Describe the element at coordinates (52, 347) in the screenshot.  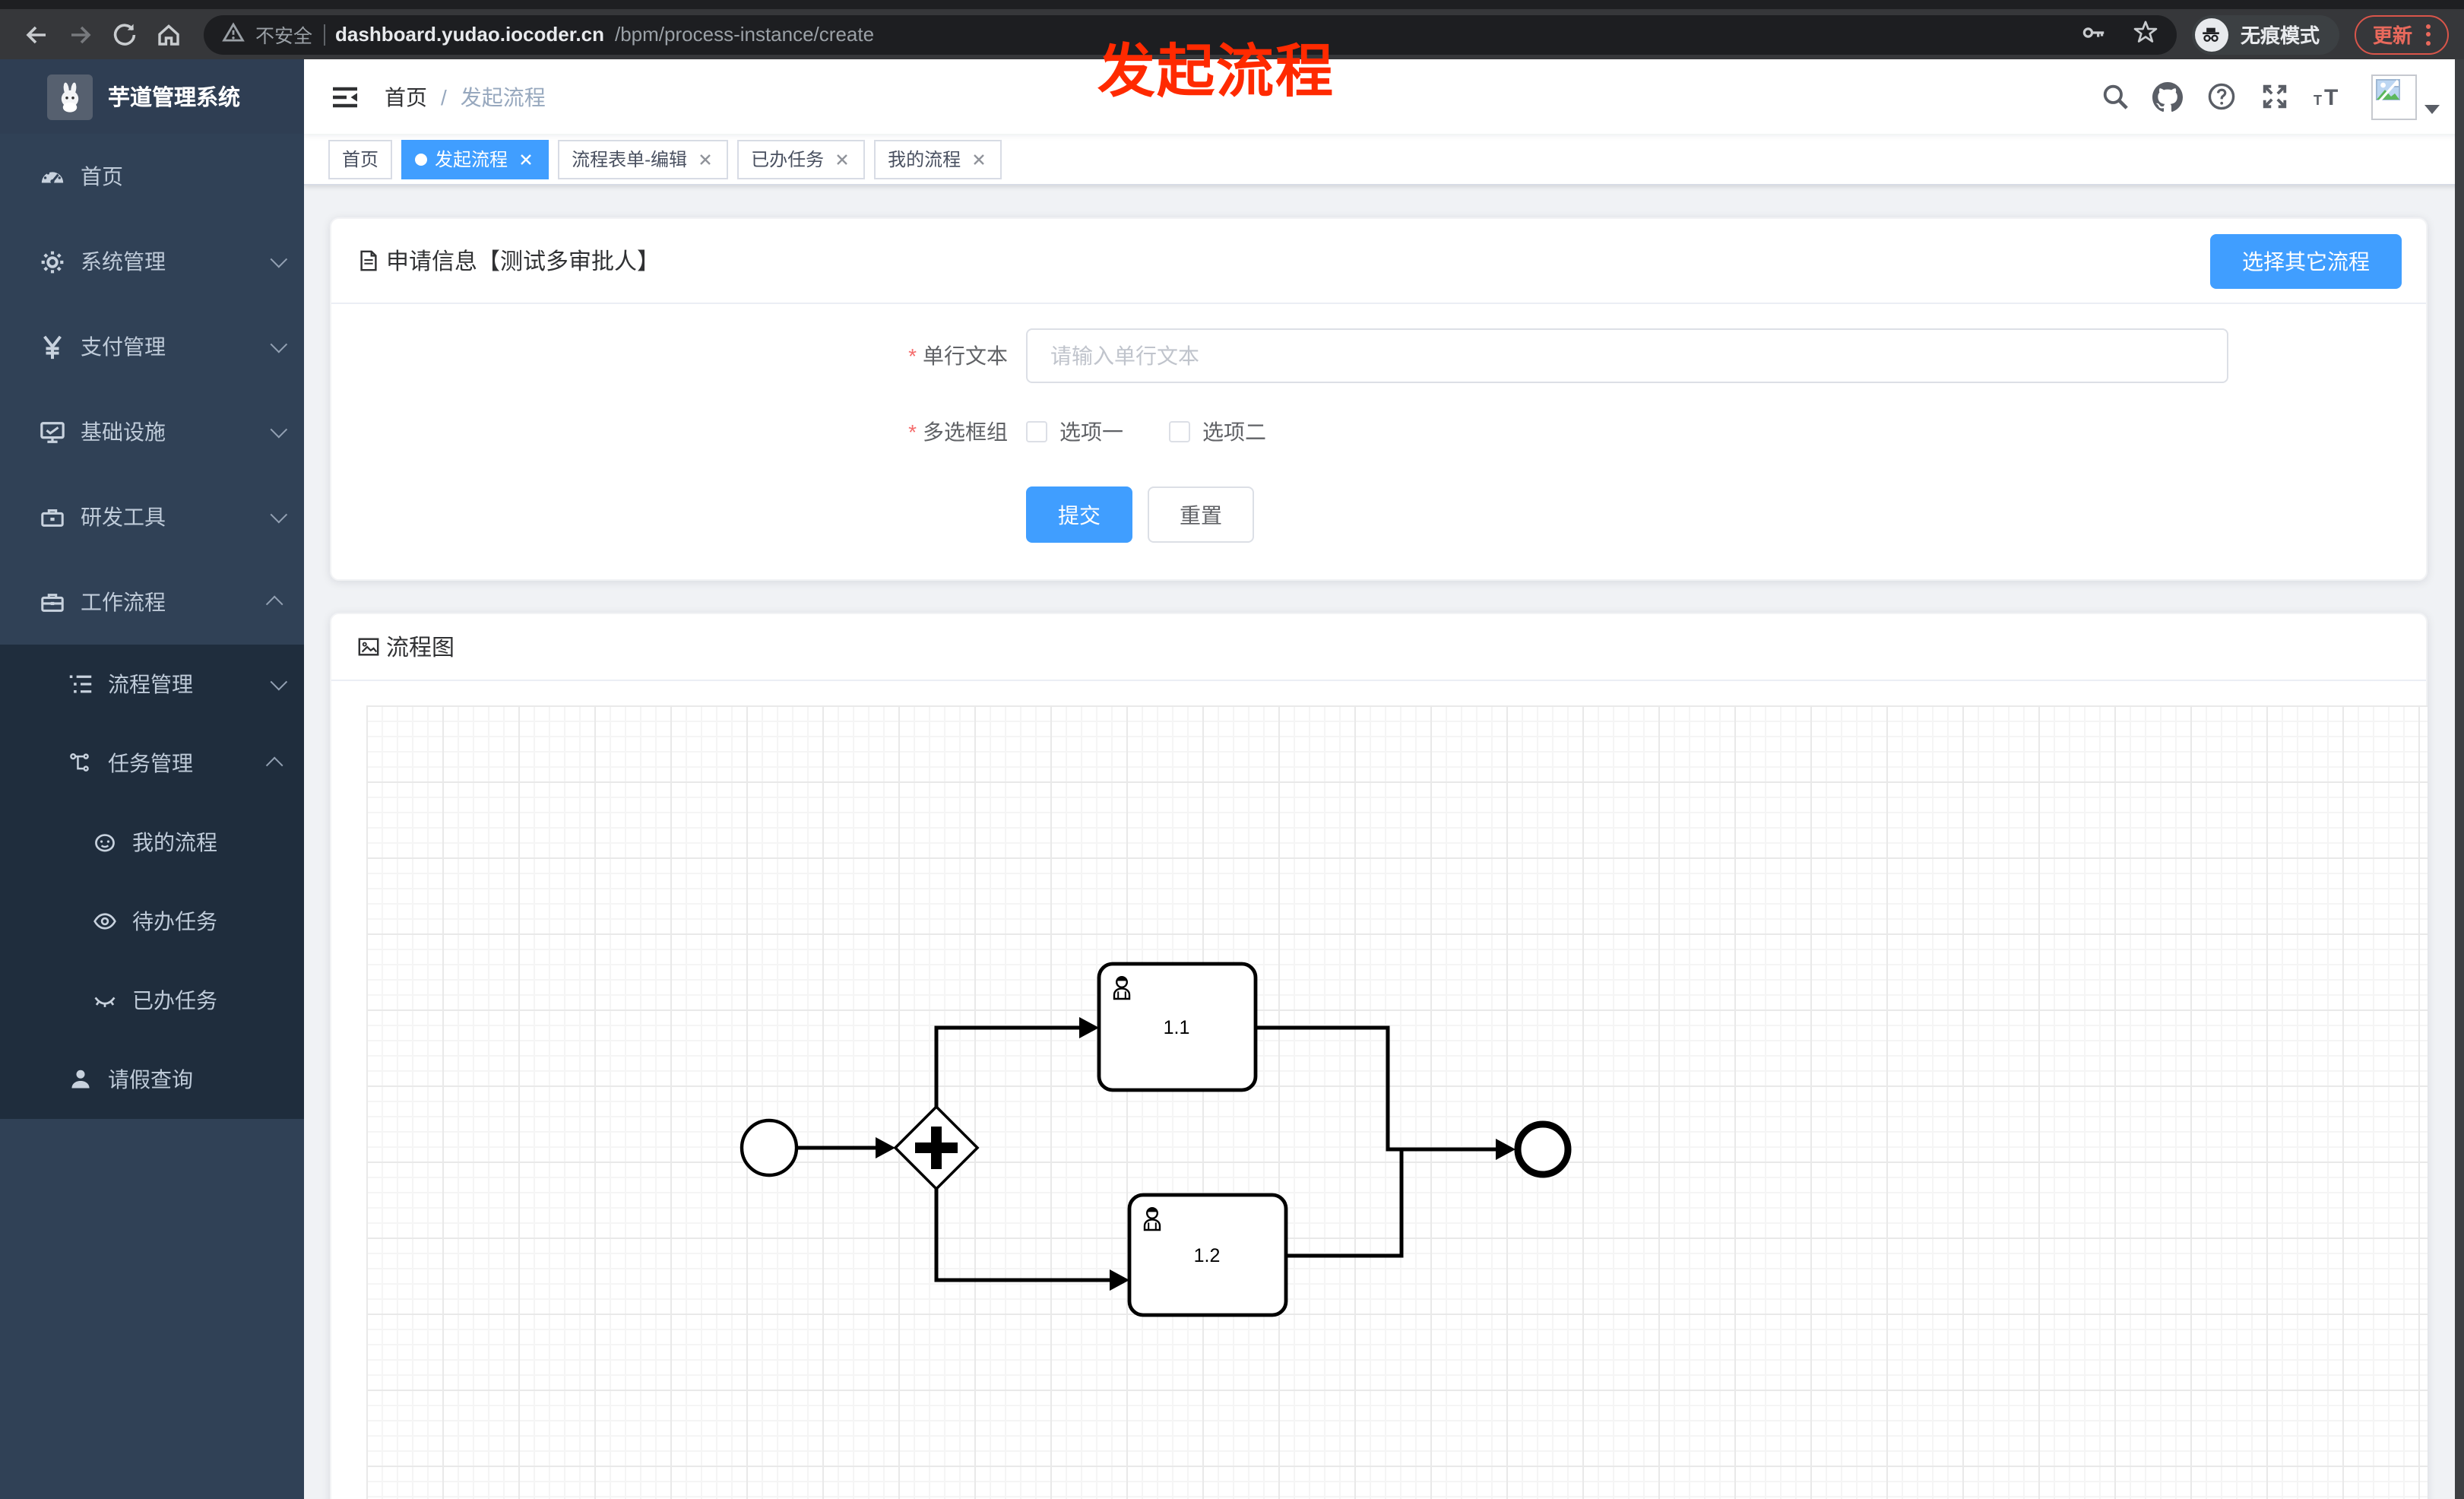
I see `yen-icon` at that location.